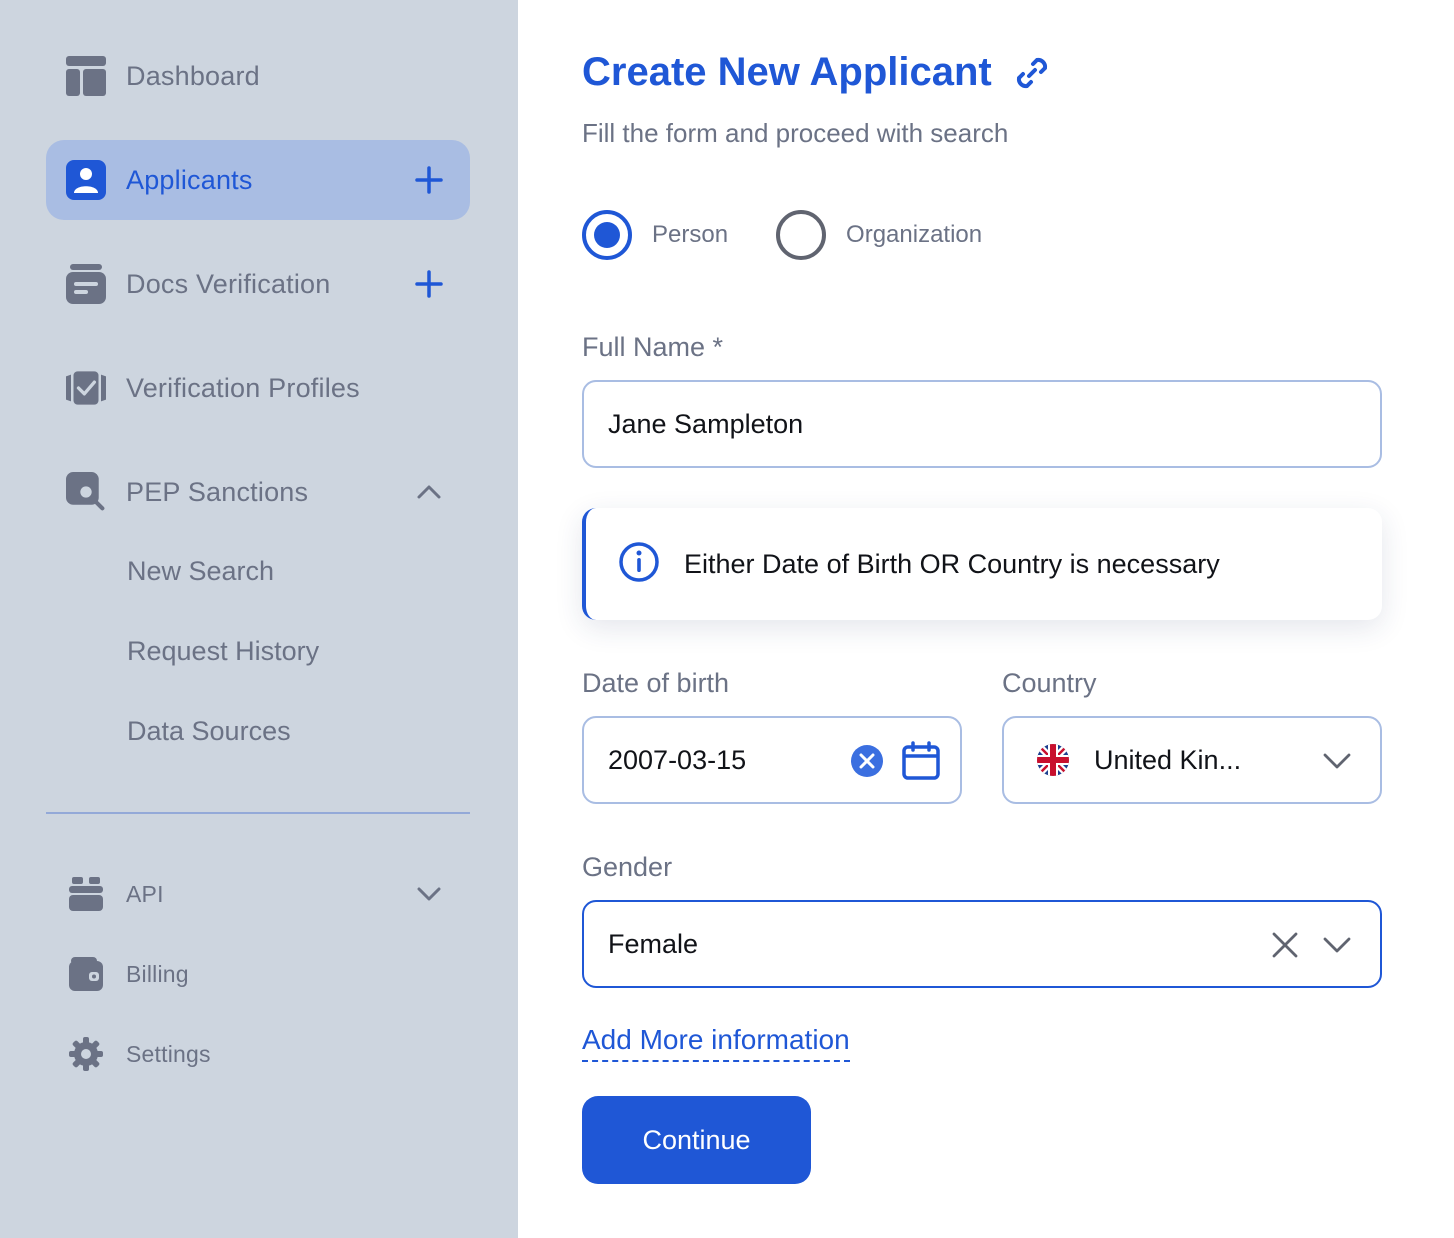 This screenshot has width=1454, height=1238. I want to click on applicant-type-radio-group: Person Organization, so click(806, 235).